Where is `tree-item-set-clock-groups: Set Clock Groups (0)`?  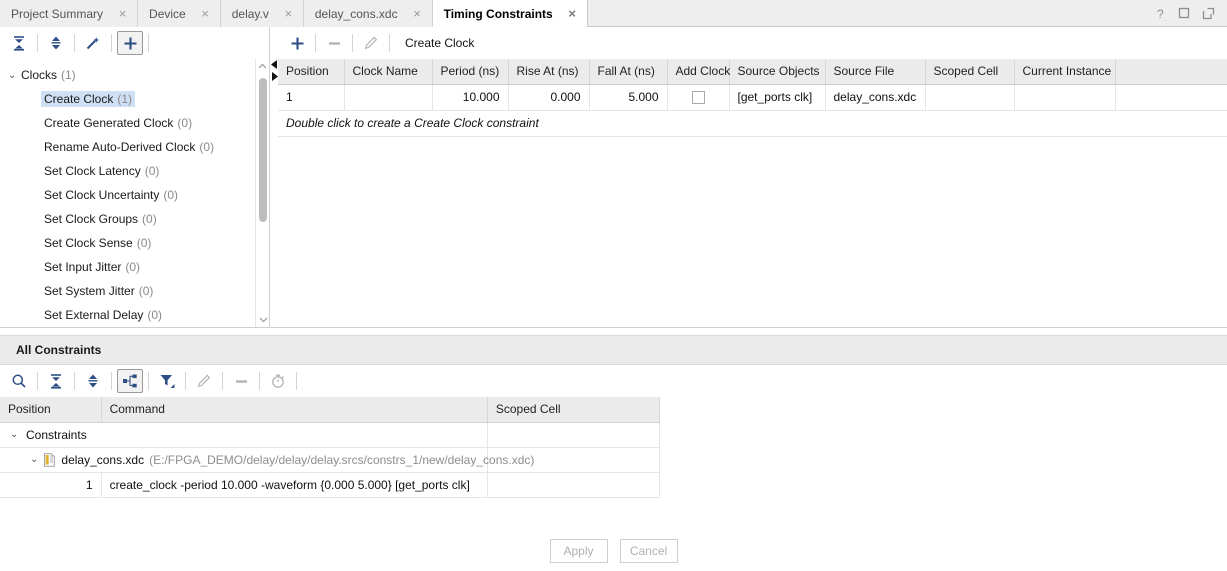
tree-item-set-clock-groups: Set Clock Groups (0) is located at coordinates (134, 219).